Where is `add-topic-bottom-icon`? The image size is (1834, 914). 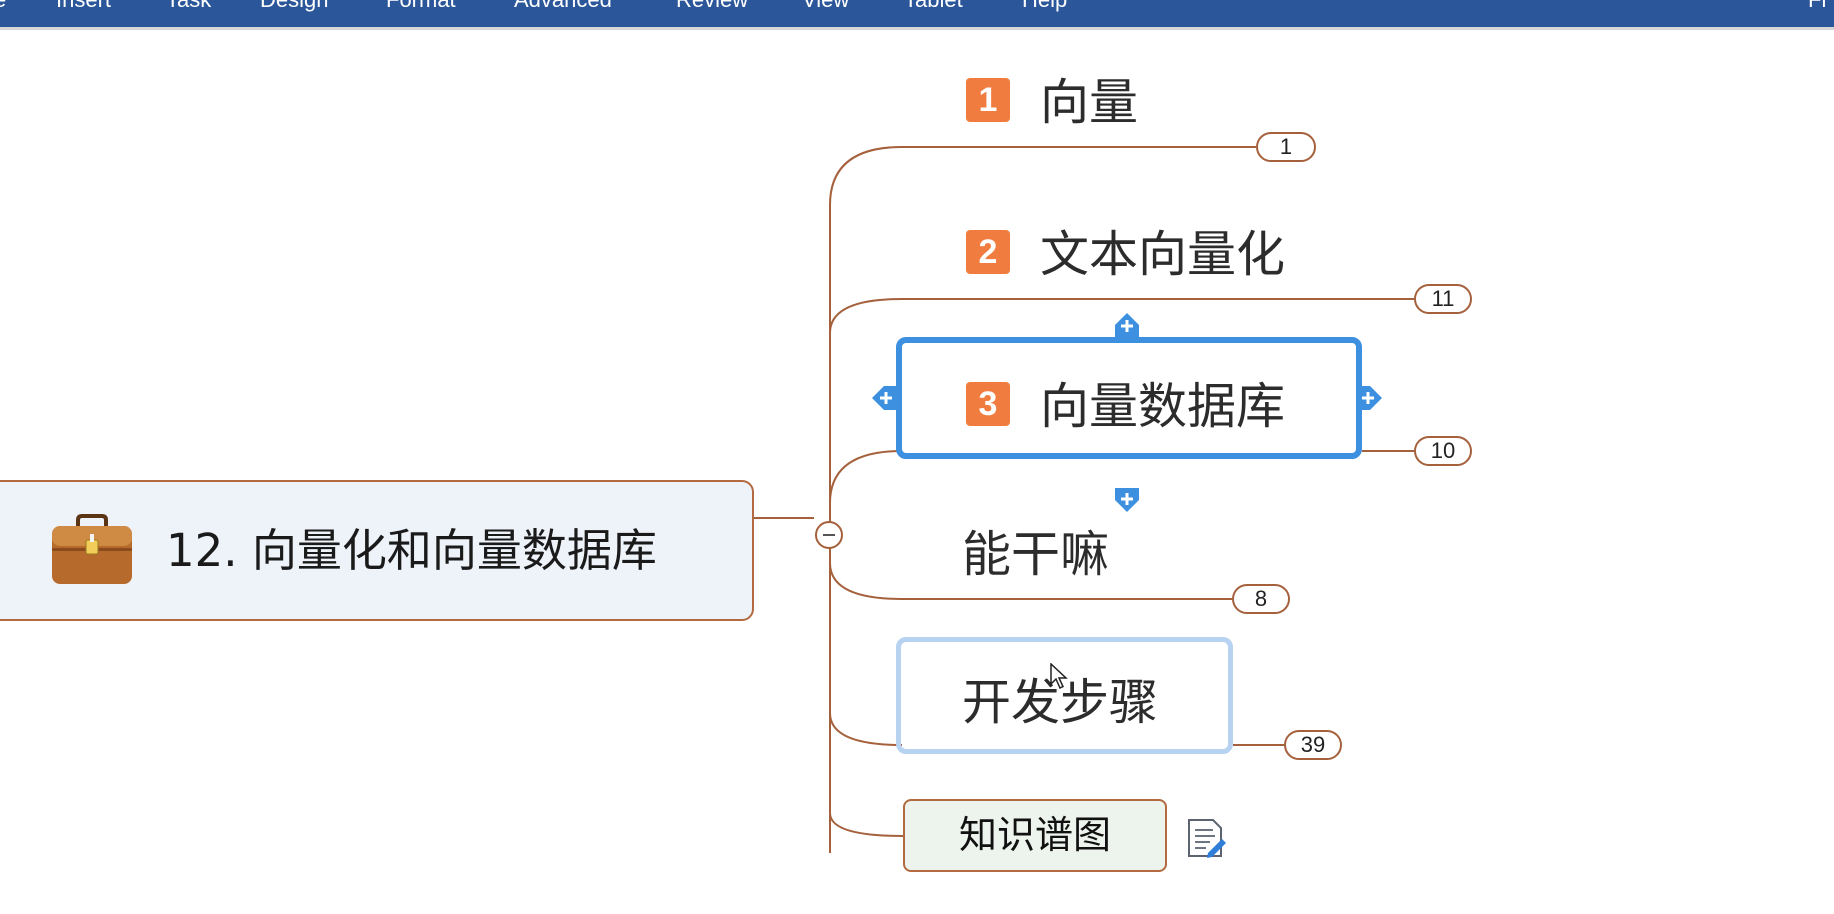
add-topic-bottom-icon is located at coordinates (1127, 500).